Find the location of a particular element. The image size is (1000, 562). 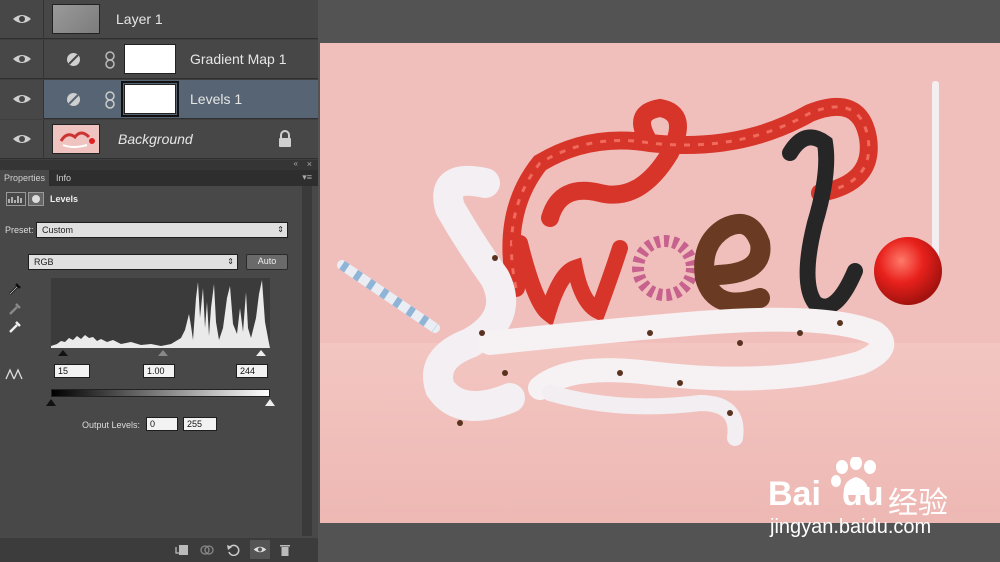

clipping-warning-icon is located at coordinates (14, 374).